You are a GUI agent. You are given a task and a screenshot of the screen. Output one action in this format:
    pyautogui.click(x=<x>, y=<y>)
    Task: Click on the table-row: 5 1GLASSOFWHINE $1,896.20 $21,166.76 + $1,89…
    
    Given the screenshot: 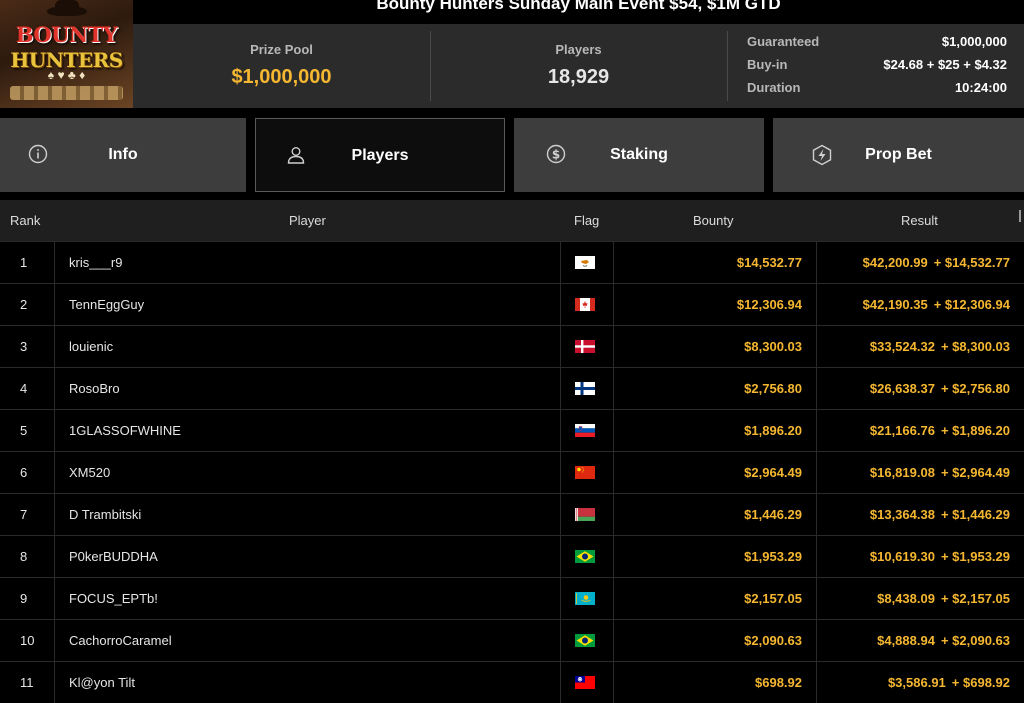 What is the action you would take?
    pyautogui.click(x=512, y=430)
    